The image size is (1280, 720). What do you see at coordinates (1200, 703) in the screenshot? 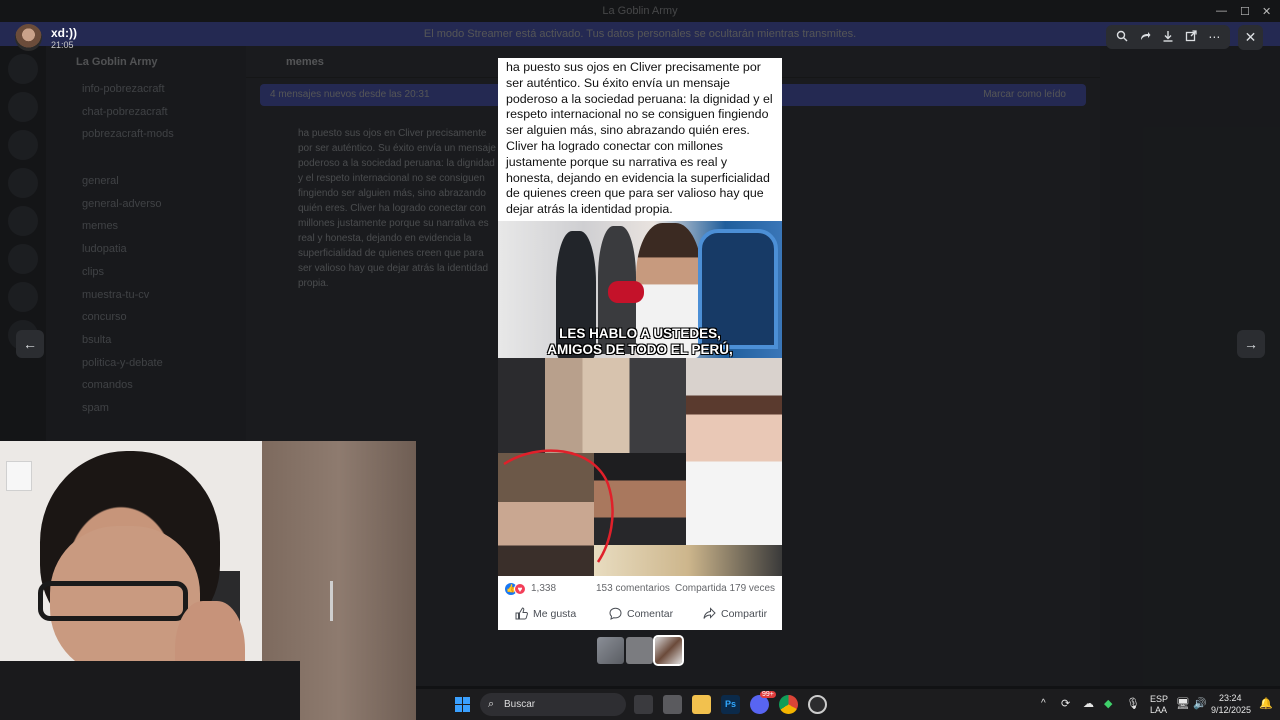
I see `volume-icon: 🔊` at bounding box center [1200, 703].